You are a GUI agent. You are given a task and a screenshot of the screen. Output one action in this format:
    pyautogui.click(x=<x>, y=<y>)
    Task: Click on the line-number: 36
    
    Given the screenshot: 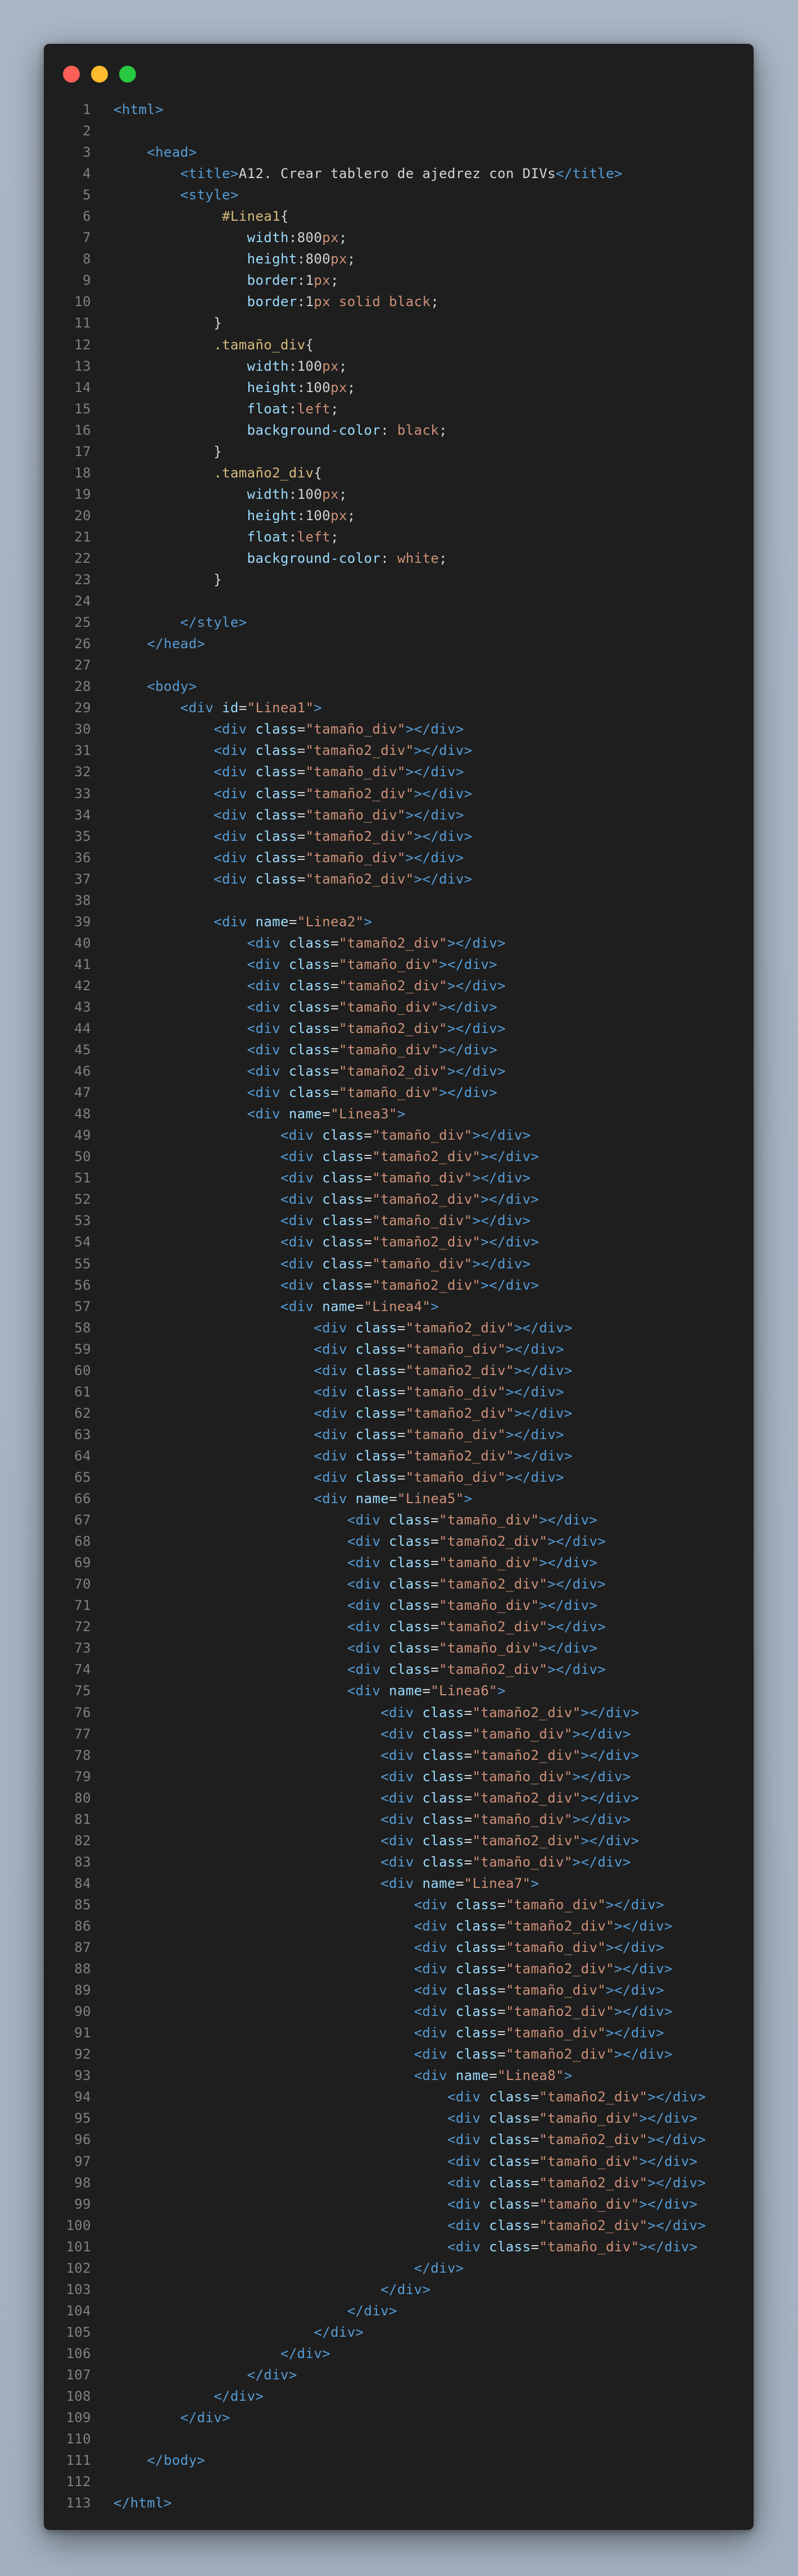 What is the action you would take?
    pyautogui.click(x=82, y=857)
    